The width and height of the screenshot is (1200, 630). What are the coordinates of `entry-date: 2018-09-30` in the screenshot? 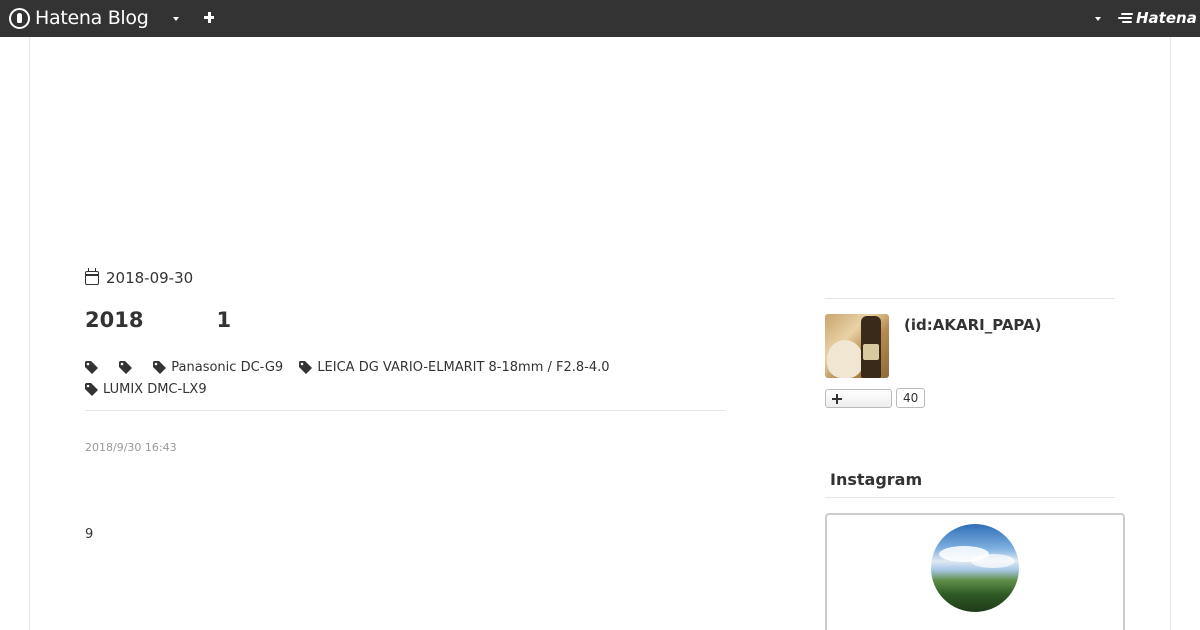 It's located at (139, 277).